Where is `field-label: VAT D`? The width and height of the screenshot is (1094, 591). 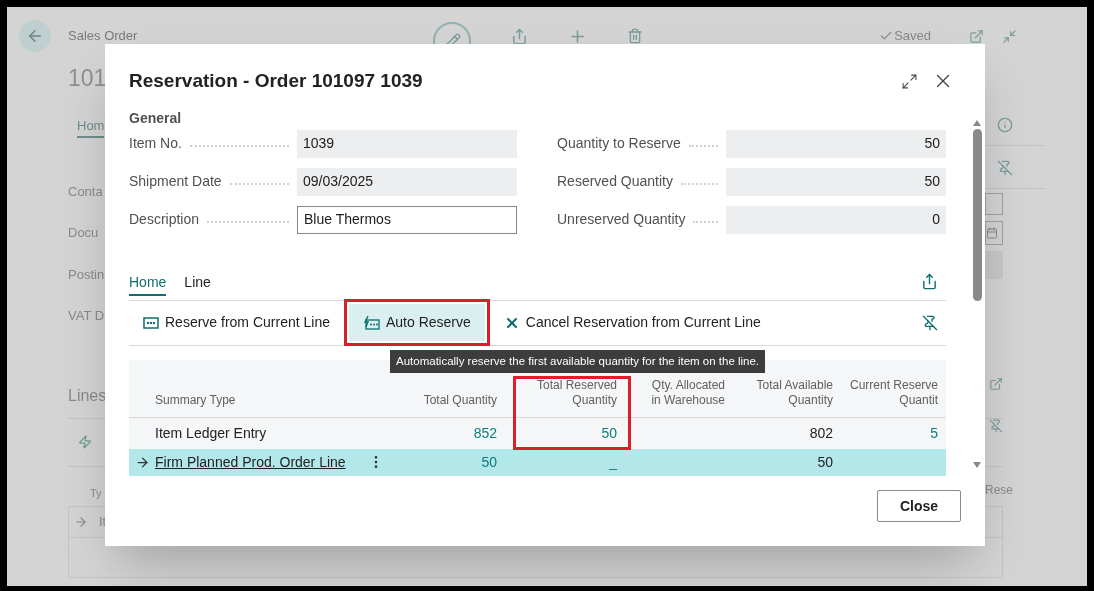 field-label: VAT D is located at coordinates (86, 316).